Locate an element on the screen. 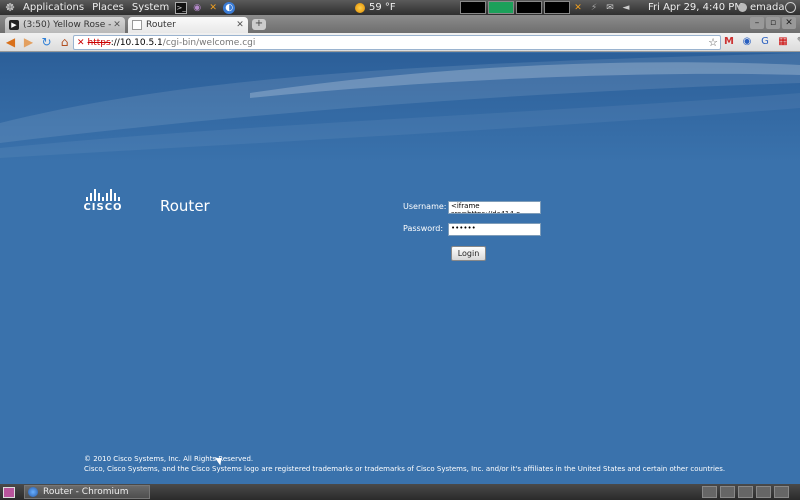 Image resolution: width=800 pixels, height=500 pixels. tab-label: Router is located at coordinates (161, 25).